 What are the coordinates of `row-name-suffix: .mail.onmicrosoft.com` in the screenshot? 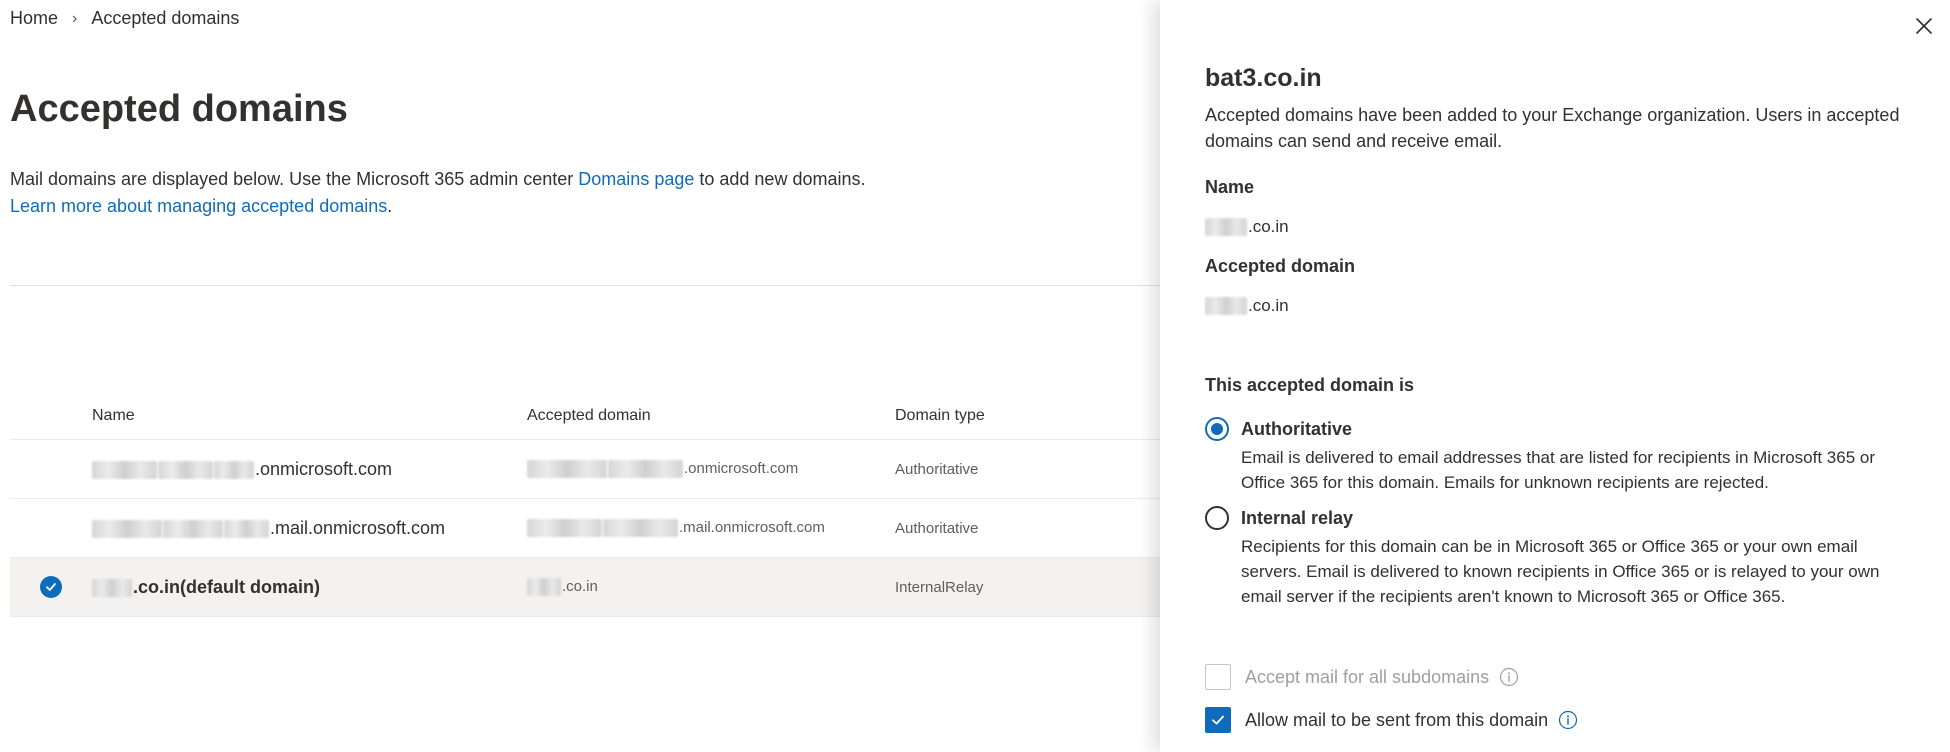 It's located at (358, 527).